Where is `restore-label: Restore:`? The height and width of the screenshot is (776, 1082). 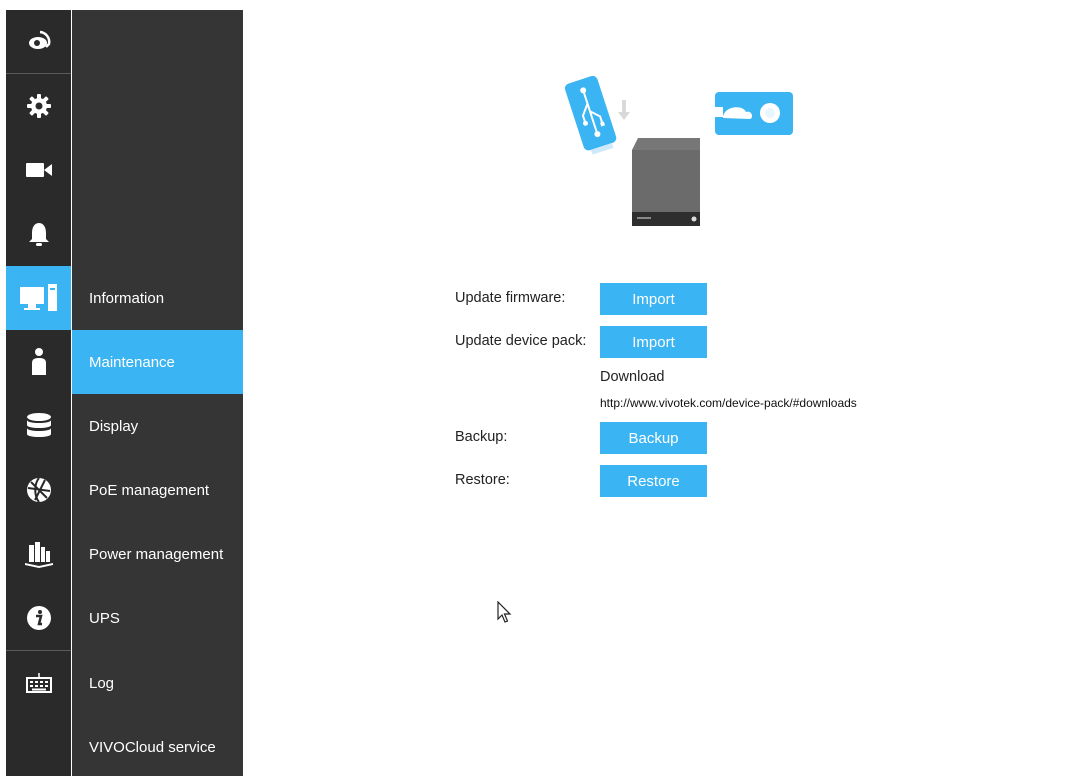 restore-label: Restore: is located at coordinates (482, 480).